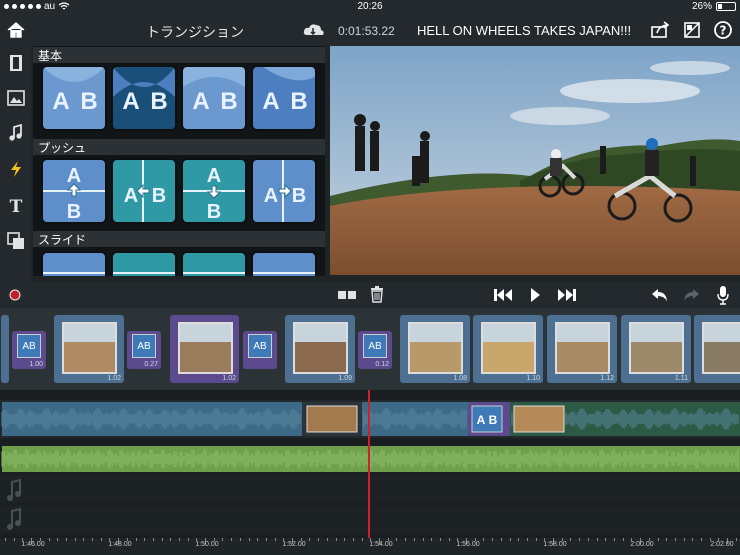  I want to click on video-clip, so click(717, 349).